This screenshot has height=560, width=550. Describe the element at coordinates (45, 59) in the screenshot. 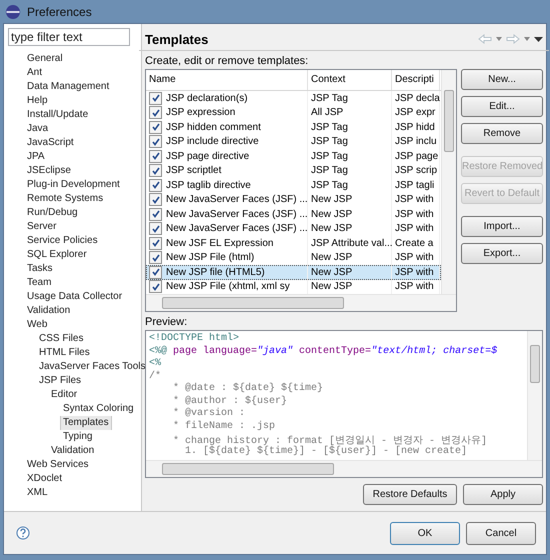

I see `tree-item: General` at that location.